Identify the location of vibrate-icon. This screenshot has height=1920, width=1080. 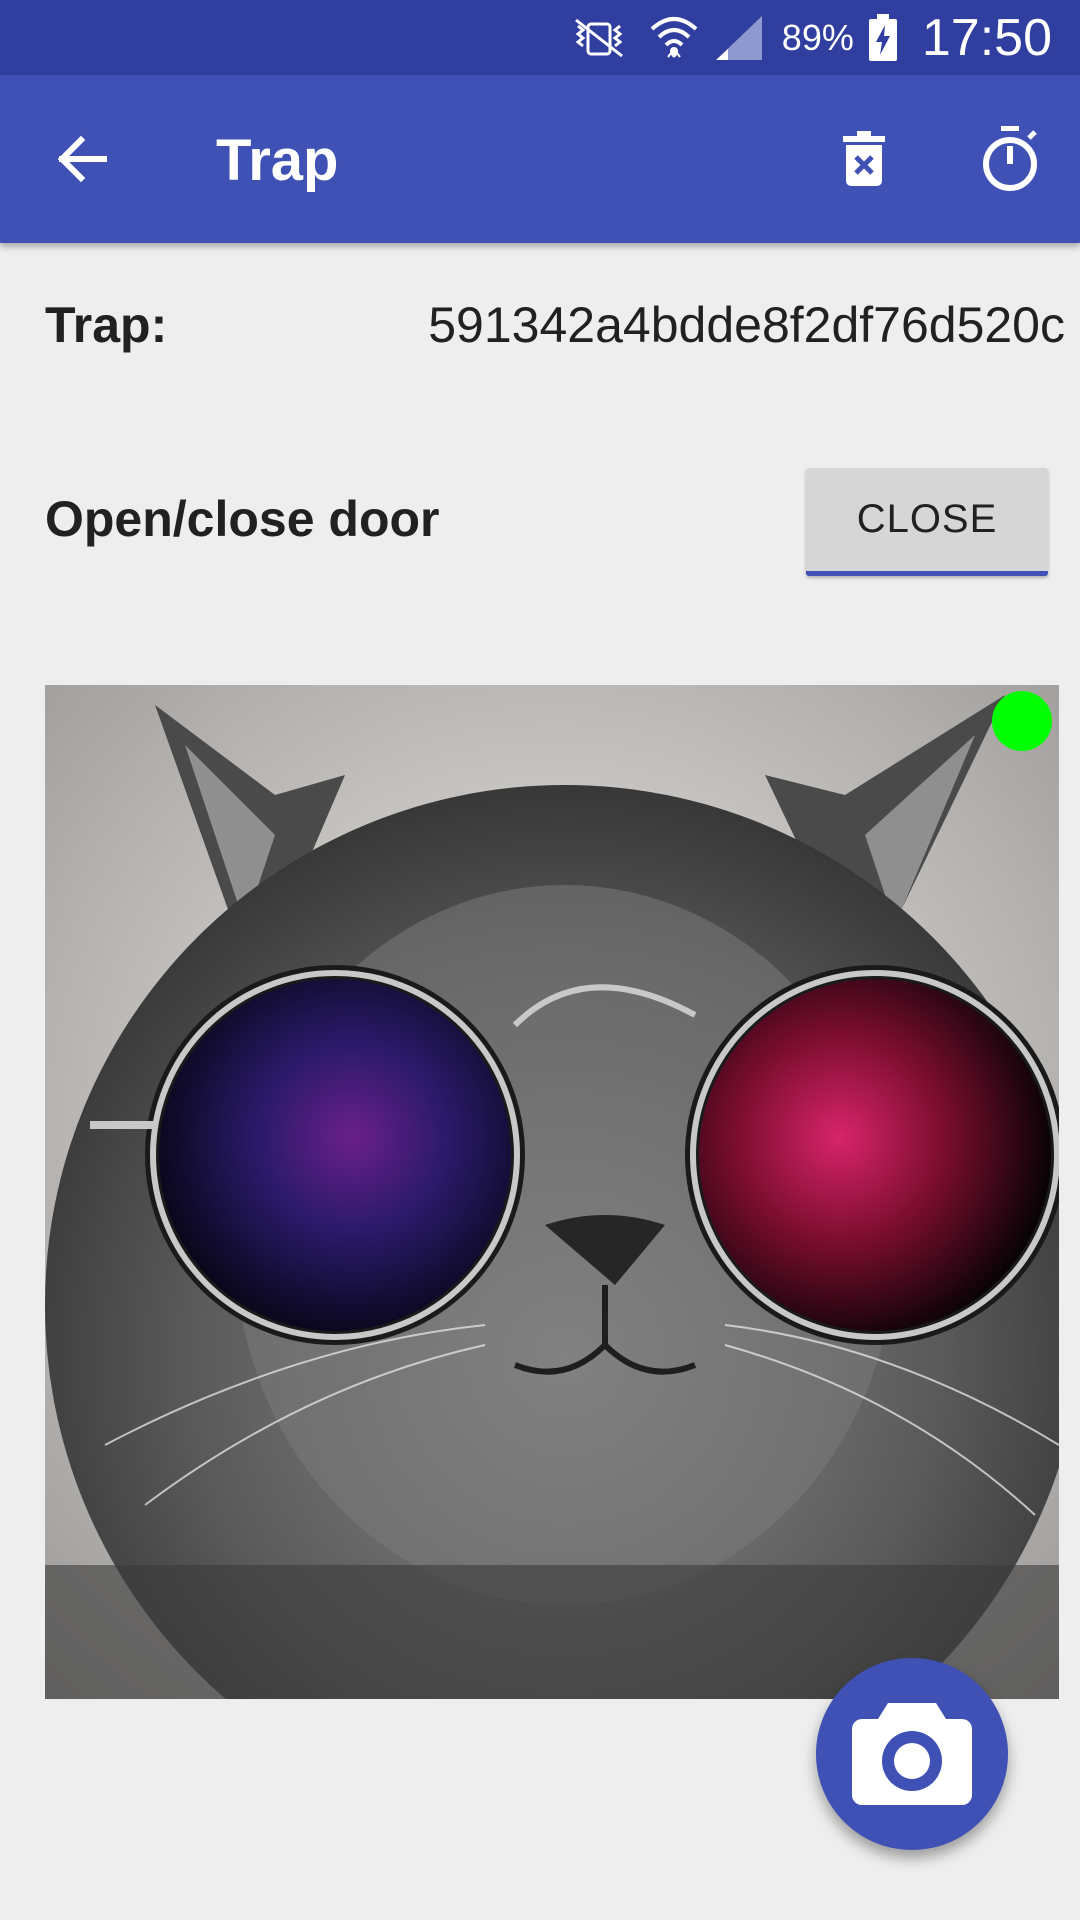
(599, 38).